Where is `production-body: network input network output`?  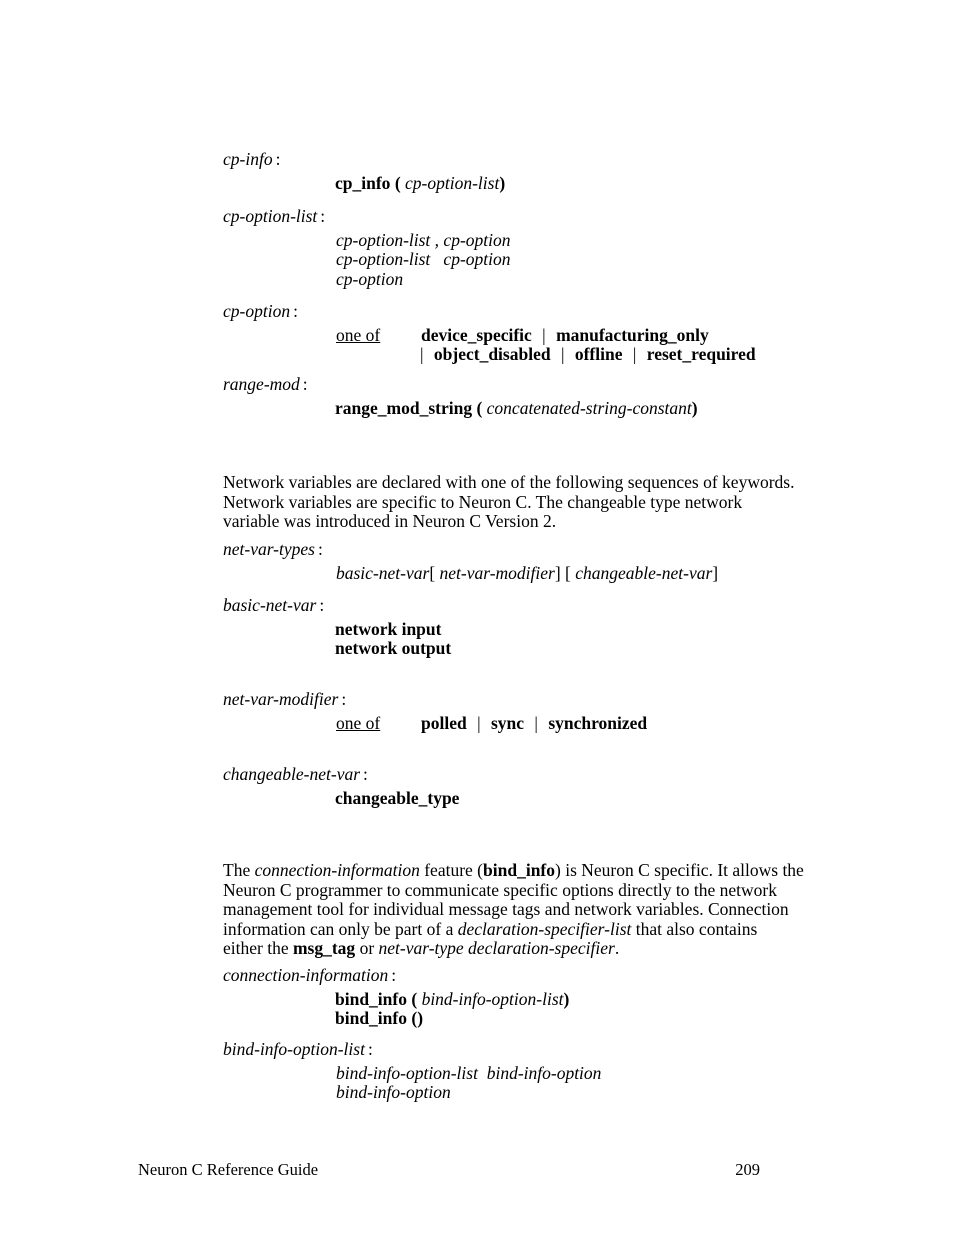 production-body: network input network output is located at coordinates (393, 638).